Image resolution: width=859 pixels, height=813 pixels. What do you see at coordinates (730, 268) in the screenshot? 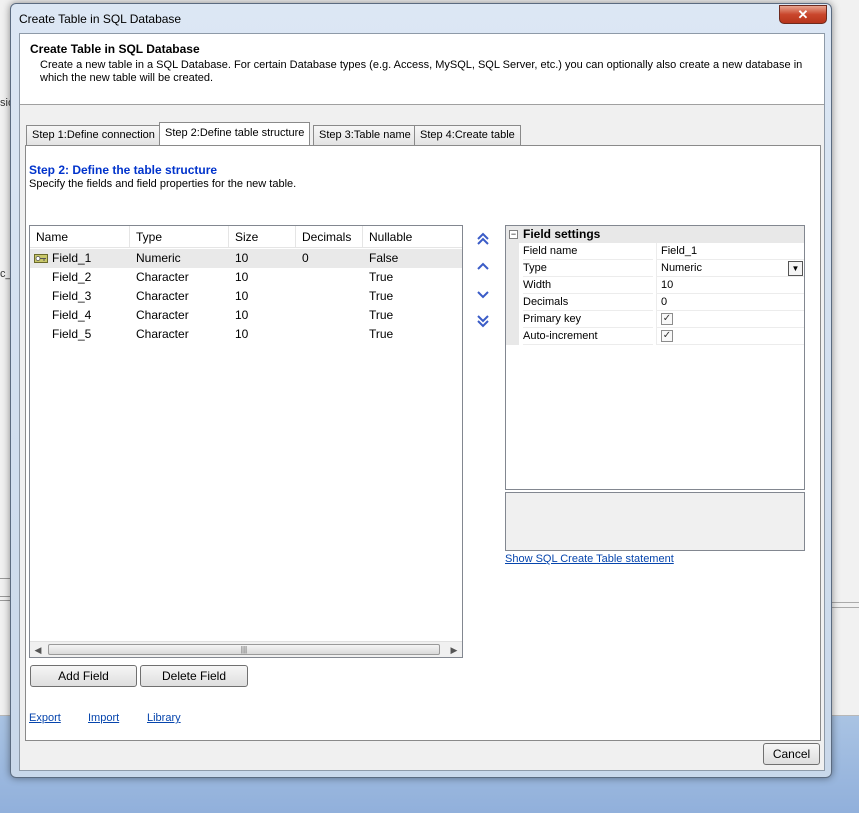
I see `type-select: Numeric ▼` at bounding box center [730, 268].